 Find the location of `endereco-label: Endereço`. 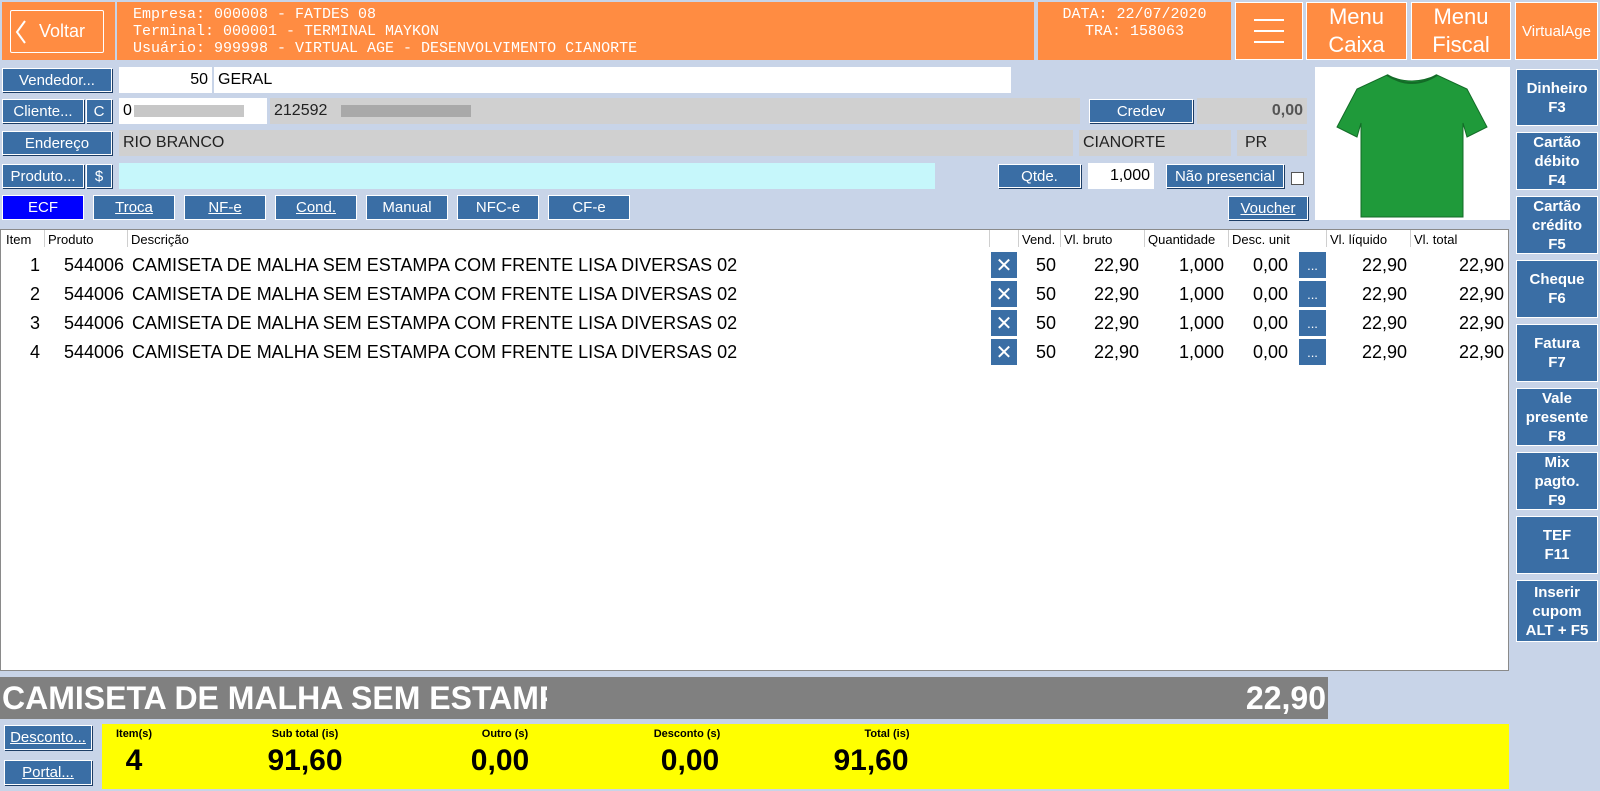

endereco-label: Endereço is located at coordinates (57, 143).